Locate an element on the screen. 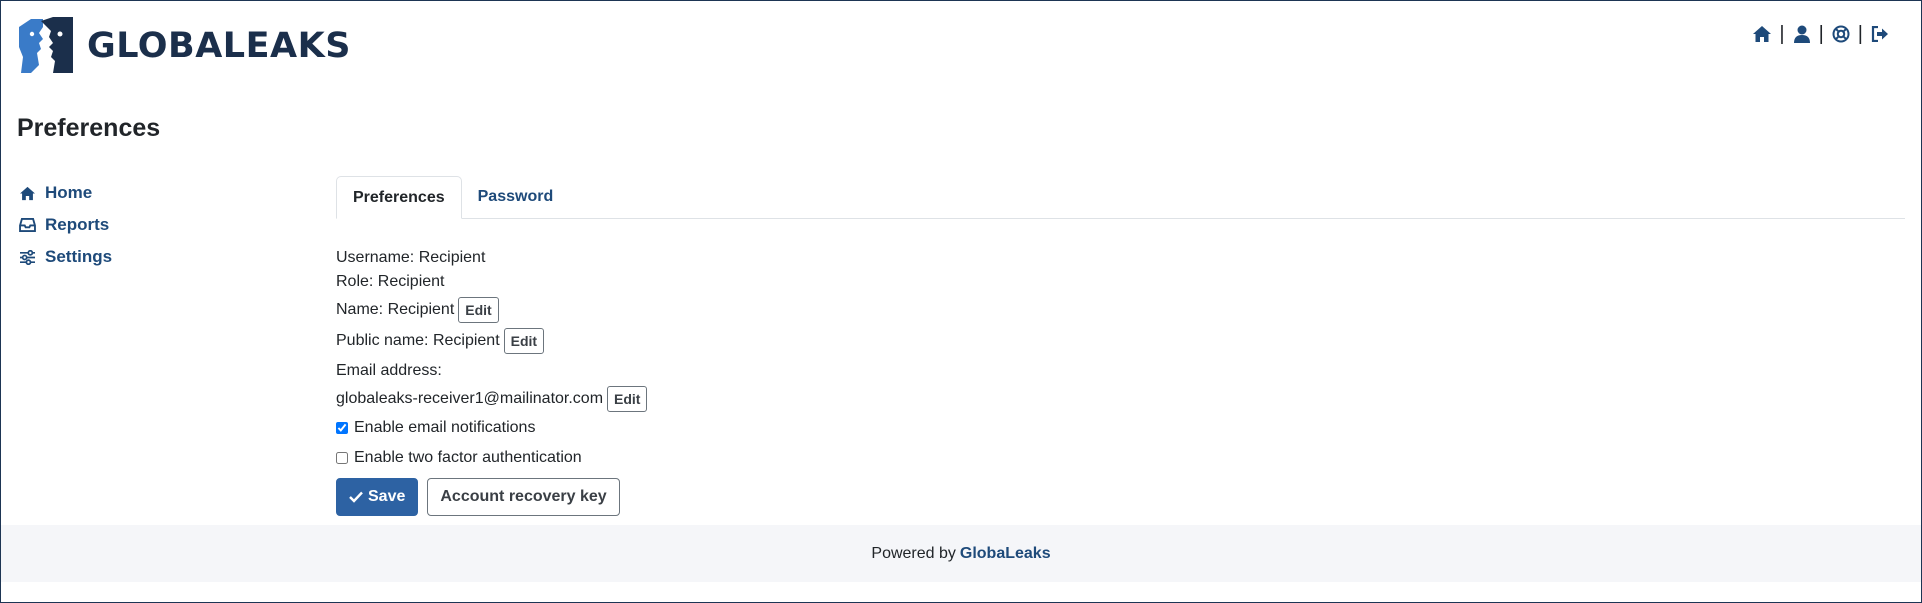 Image resolution: width=1922 pixels, height=603 pixels. brand-name: GLOBALEAKS is located at coordinates (219, 46).